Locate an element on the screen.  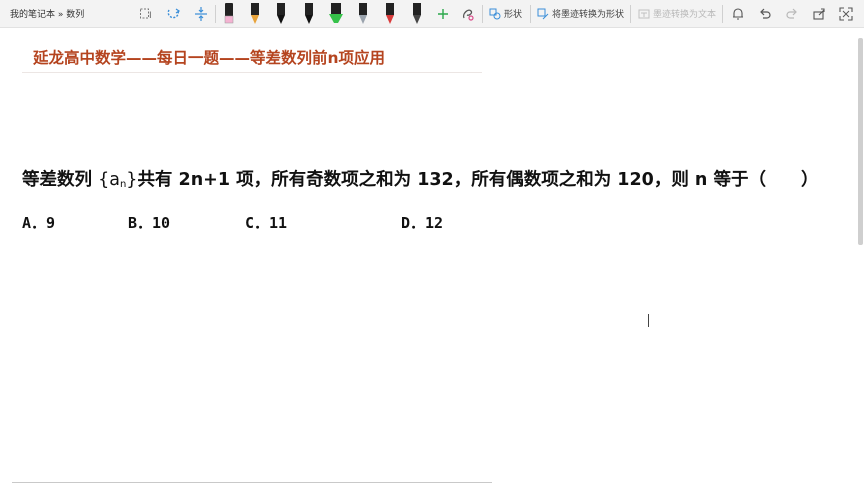
pen-dark-icon is located at coordinates (417, 14).